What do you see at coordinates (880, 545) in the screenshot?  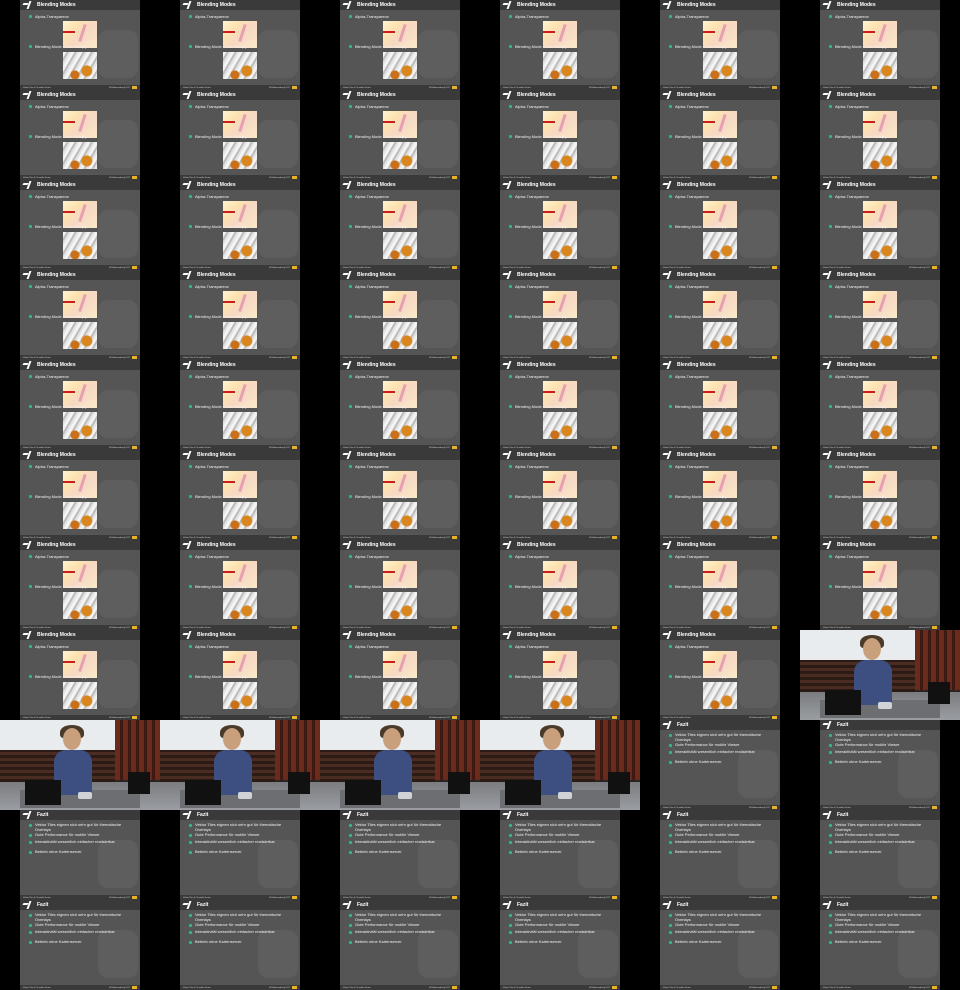 I see `slide-header: Blending Modes` at bounding box center [880, 545].